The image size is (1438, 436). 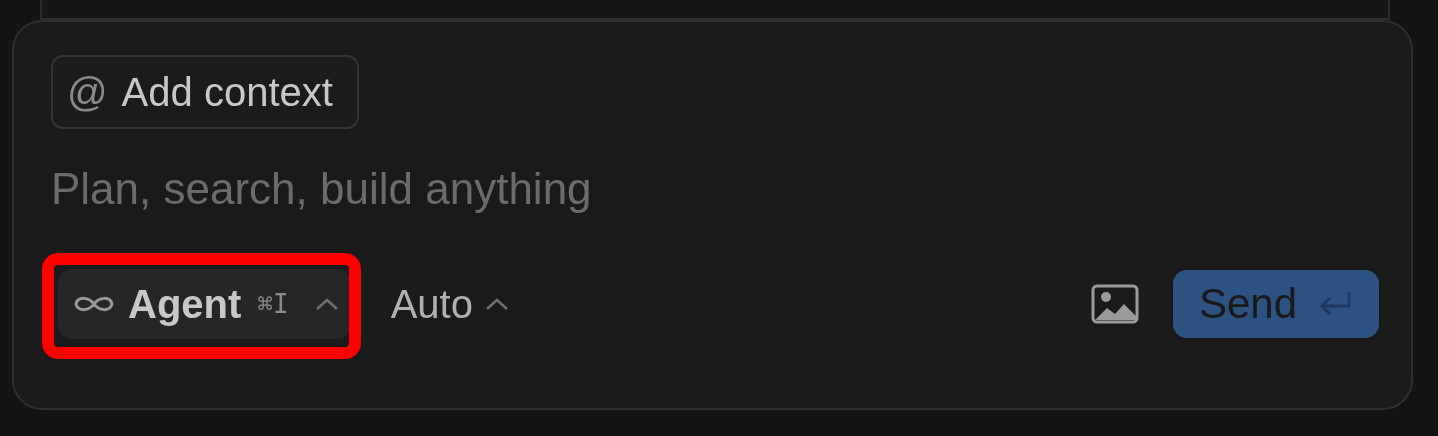 What do you see at coordinates (1114, 304) in the screenshot?
I see `image-icon` at bounding box center [1114, 304].